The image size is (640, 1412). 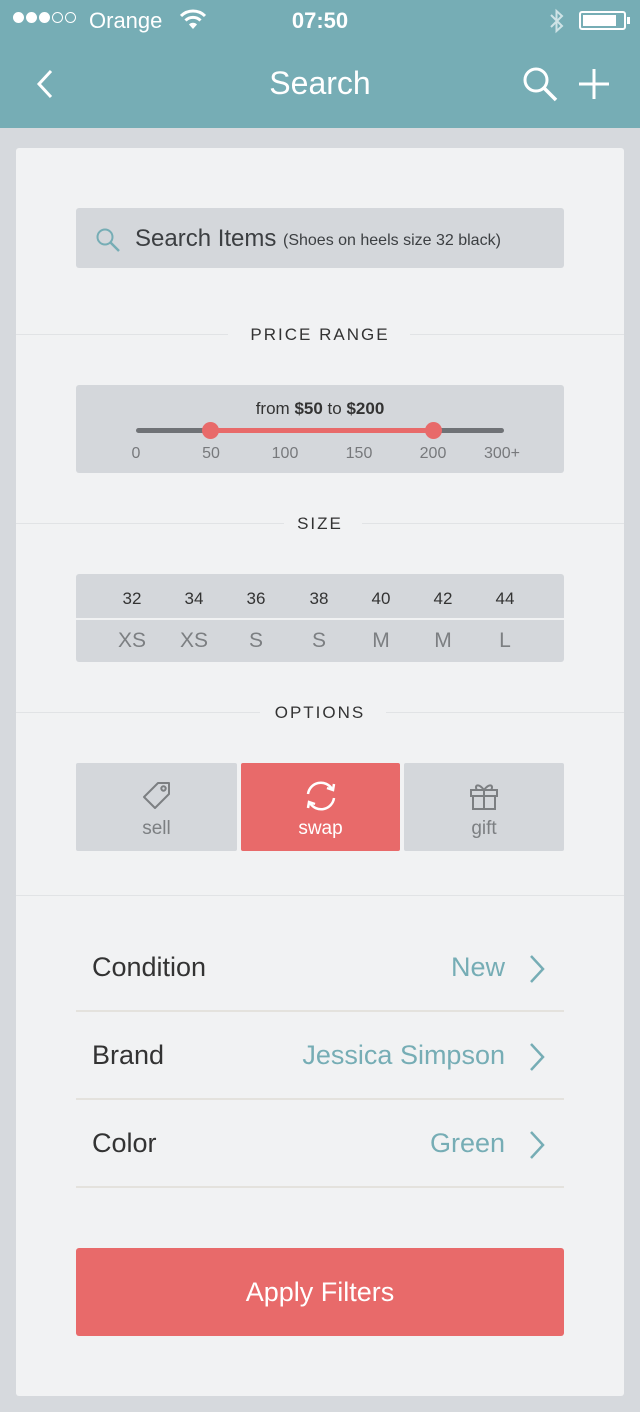 I want to click on slider-active-range, so click(x=321, y=430).